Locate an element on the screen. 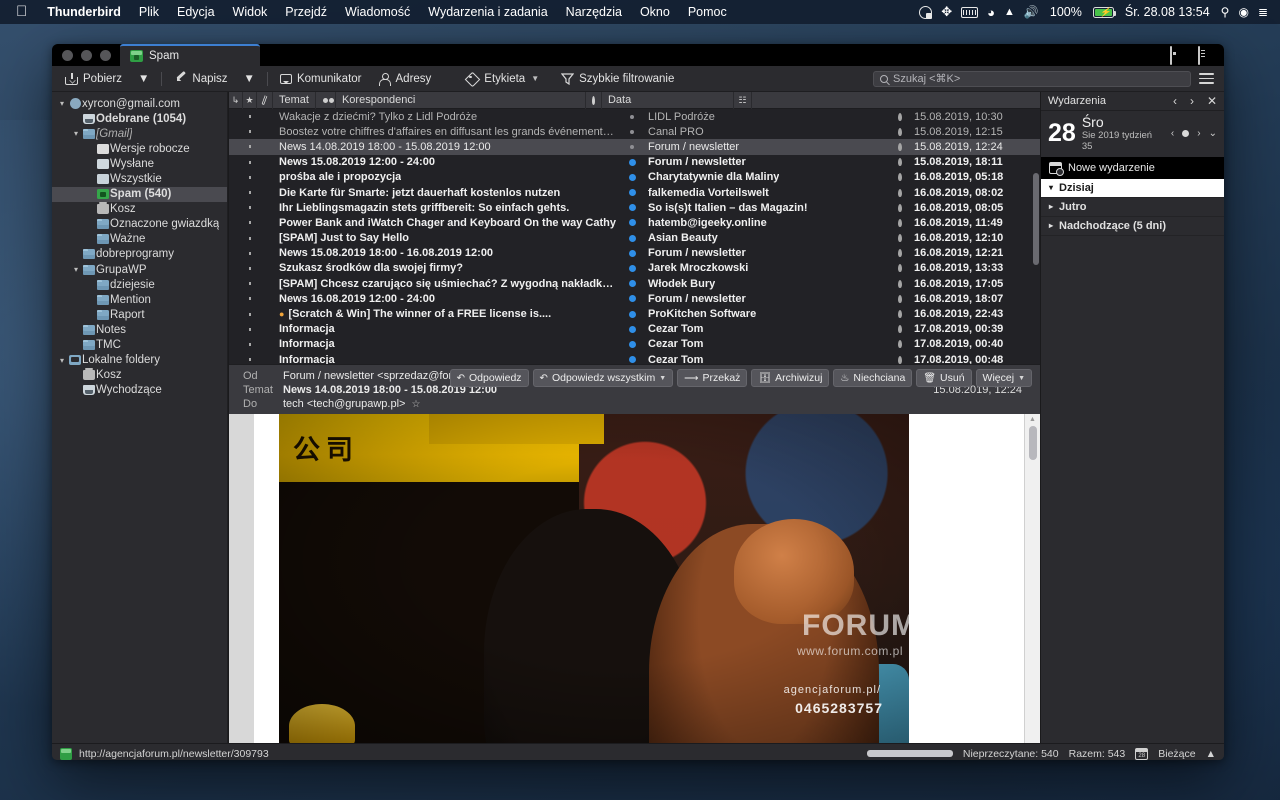 This screenshot has width=1280, height=800. column-header-thread: ↳ is located at coordinates (236, 100).